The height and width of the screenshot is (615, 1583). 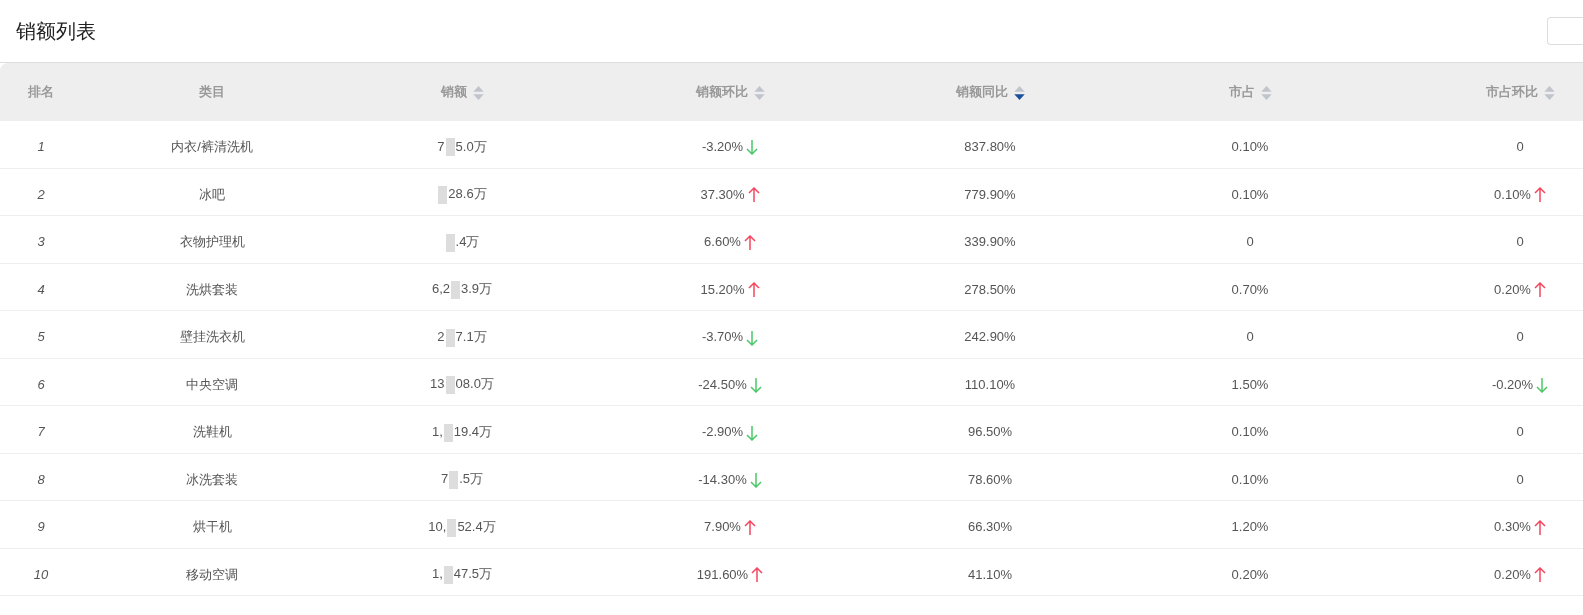 What do you see at coordinates (1250, 526) in the screenshot?
I see `market-share-value: 1.20%` at bounding box center [1250, 526].